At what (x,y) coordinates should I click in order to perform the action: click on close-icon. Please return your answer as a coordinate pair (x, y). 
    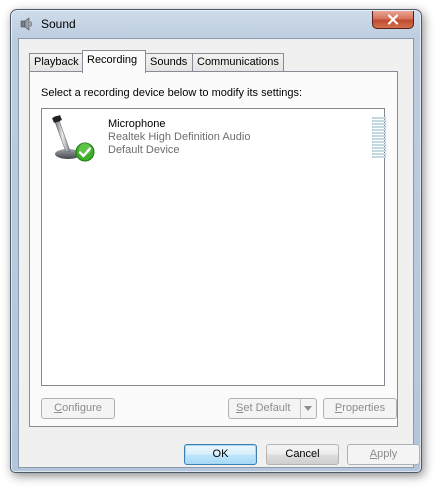
    Looking at the image, I should click on (393, 19).